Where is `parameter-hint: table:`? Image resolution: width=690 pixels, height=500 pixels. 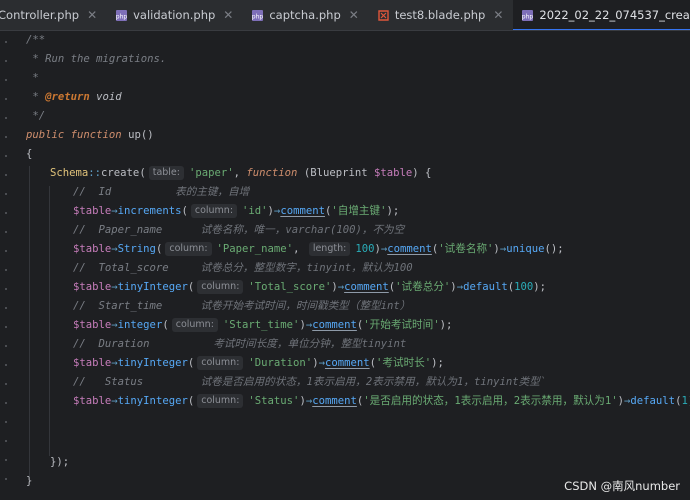 parameter-hint: table: is located at coordinates (166, 173).